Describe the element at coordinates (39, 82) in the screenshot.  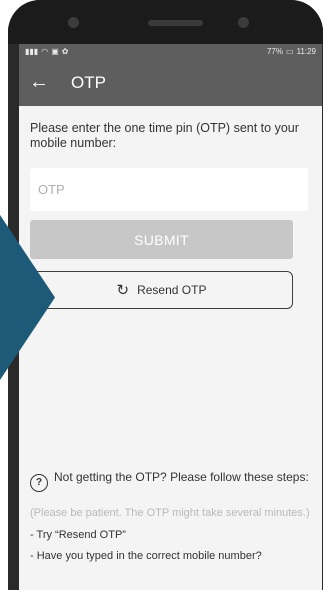
I see `back-arrow-icon: ←` at that location.